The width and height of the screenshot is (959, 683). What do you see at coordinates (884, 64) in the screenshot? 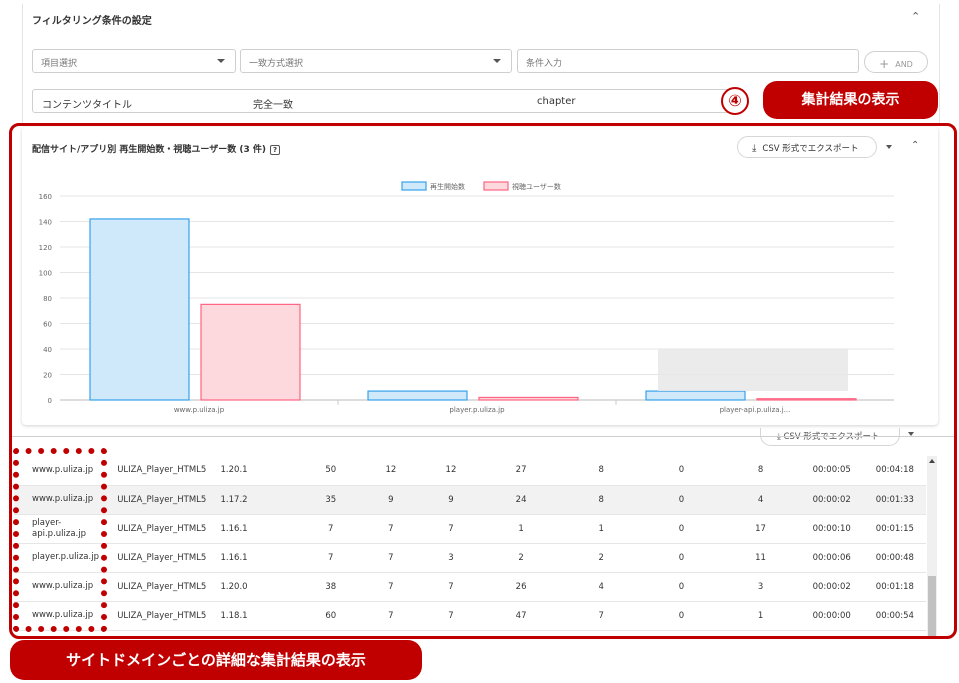
I see `plus-icon: +` at bounding box center [884, 64].